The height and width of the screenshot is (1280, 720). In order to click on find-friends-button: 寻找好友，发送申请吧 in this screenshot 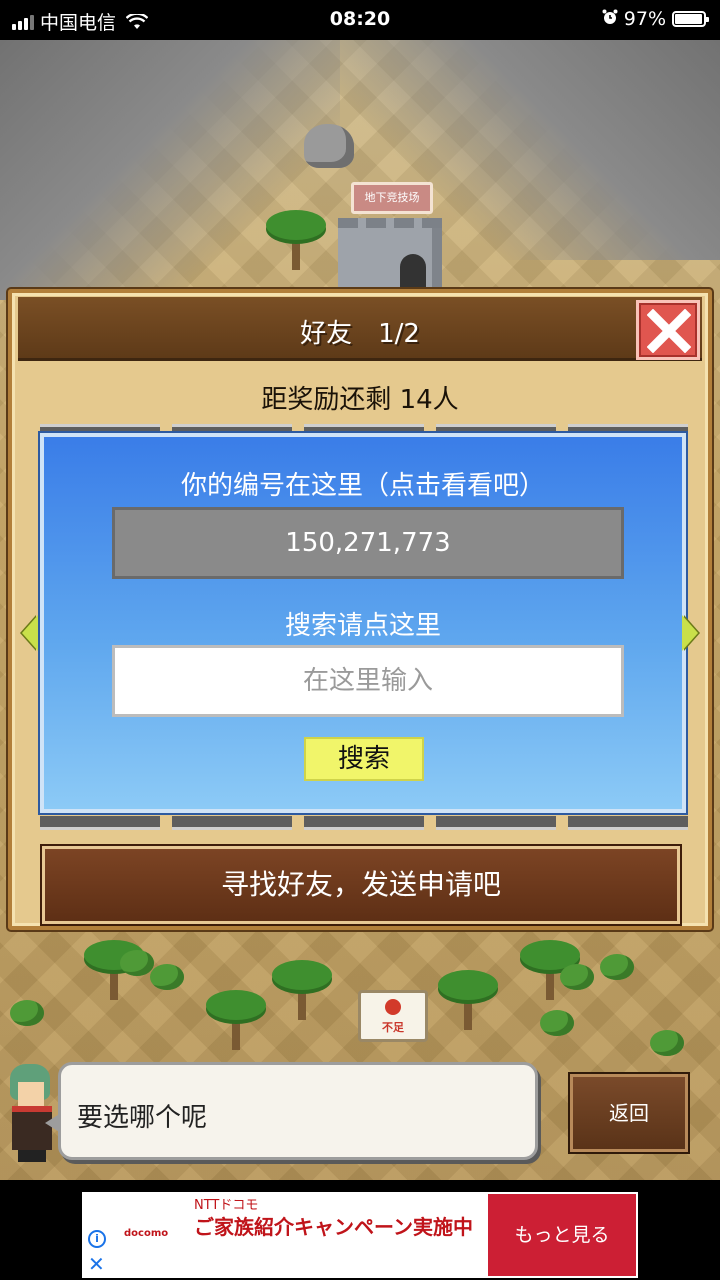, I will do `click(361, 885)`.